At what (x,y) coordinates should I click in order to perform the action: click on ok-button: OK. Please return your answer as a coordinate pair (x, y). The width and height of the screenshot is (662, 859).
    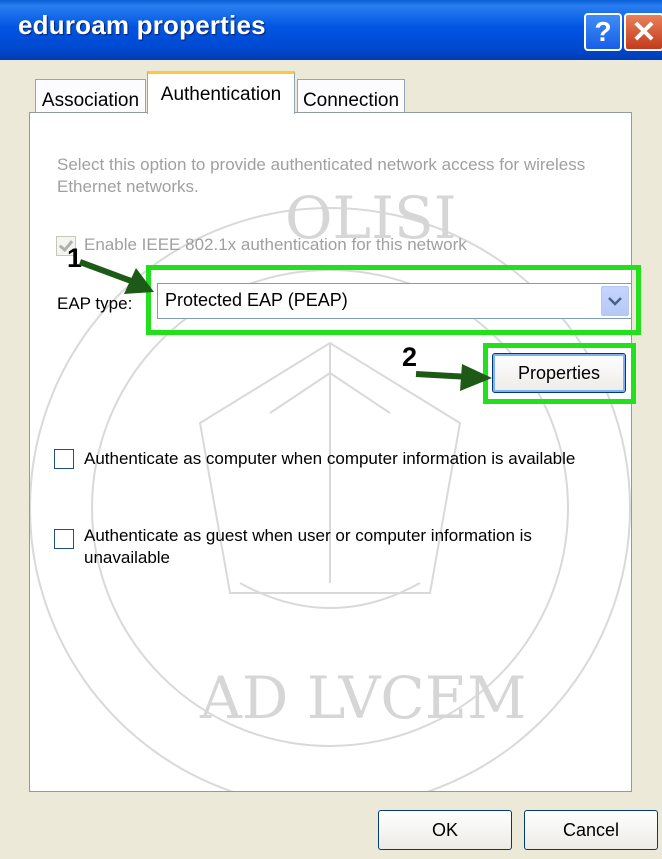
    Looking at the image, I should click on (445, 830).